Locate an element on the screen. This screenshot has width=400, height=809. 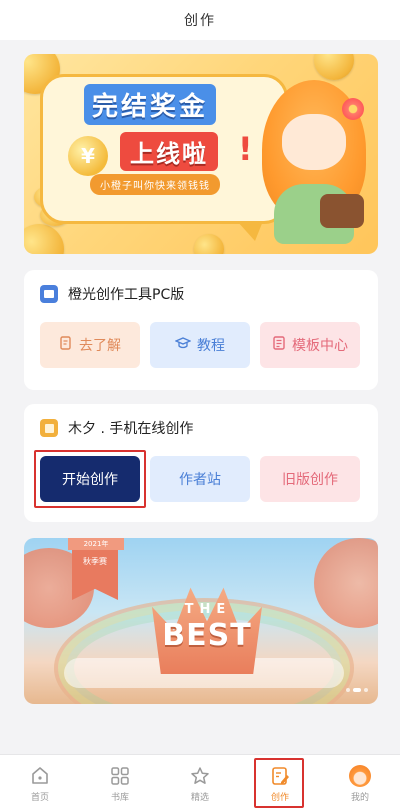
bottom-nav: 首页 书库 精选 创作 我的 is located at coordinates (200, 781).